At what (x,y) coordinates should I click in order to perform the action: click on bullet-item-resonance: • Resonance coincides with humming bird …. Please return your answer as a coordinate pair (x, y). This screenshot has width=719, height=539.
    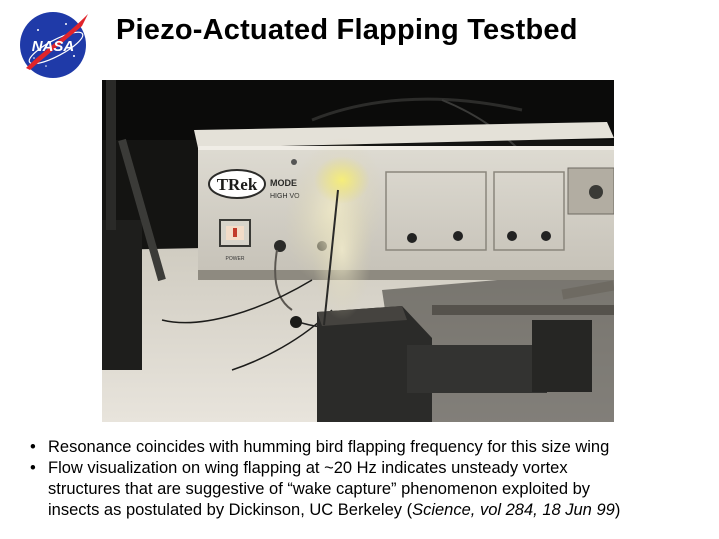
    Looking at the image, I should click on (370, 447).